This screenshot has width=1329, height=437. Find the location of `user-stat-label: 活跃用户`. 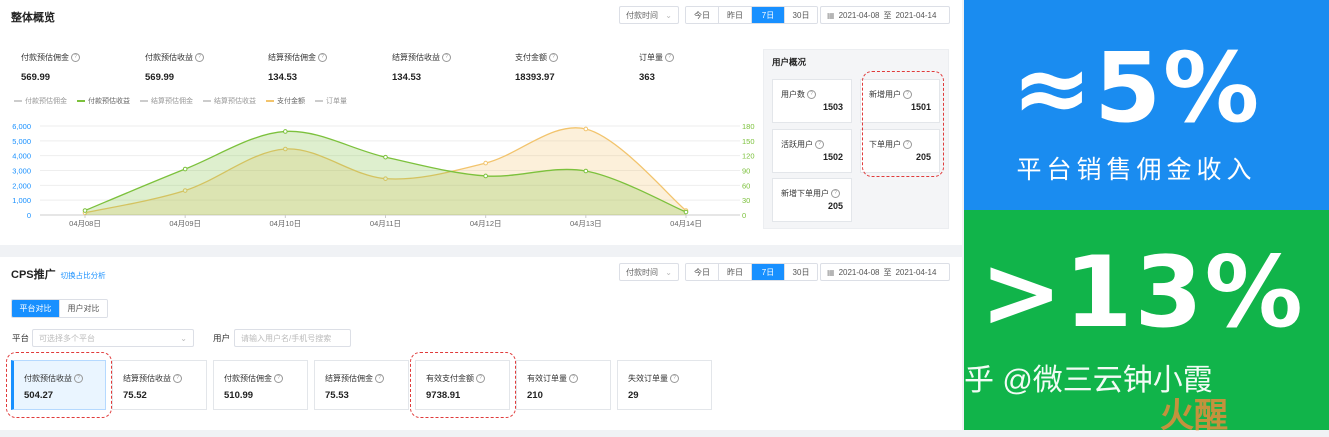

user-stat-label: 活跃用户 is located at coordinates (797, 144).